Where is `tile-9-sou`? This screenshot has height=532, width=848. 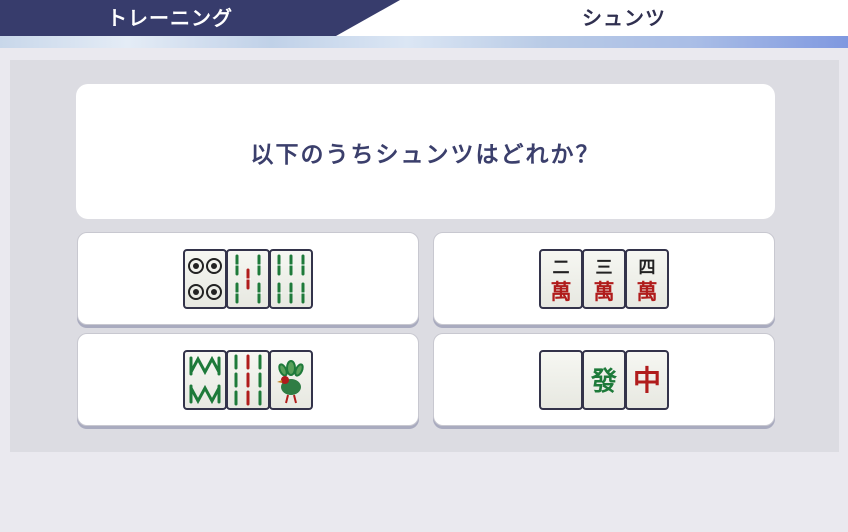
tile-9-sou is located at coordinates (247, 379).